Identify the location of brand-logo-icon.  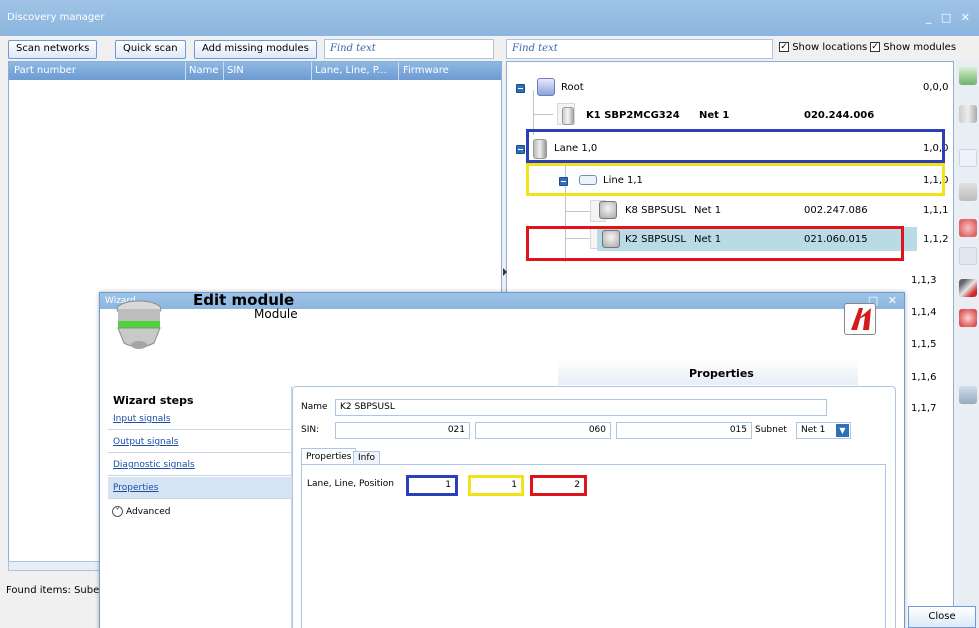
(860, 319).